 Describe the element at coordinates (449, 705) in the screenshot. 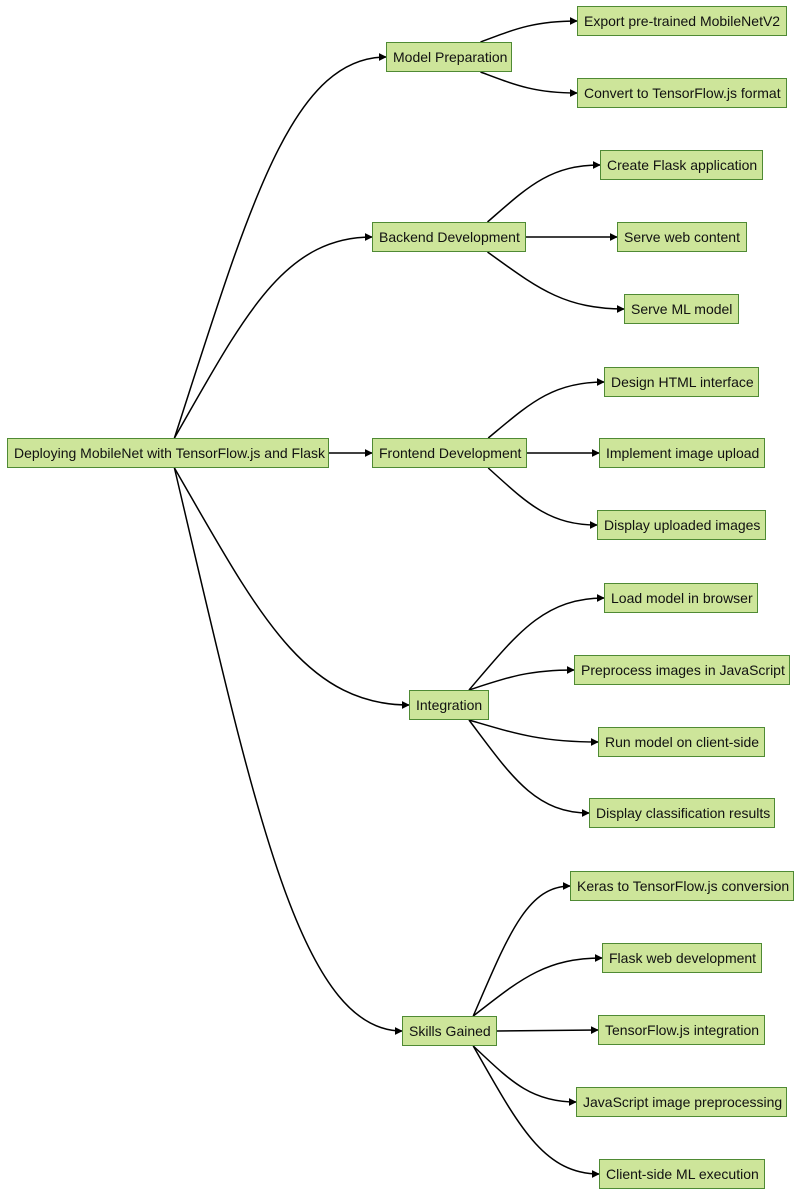

I see `node-integration: Integration` at that location.